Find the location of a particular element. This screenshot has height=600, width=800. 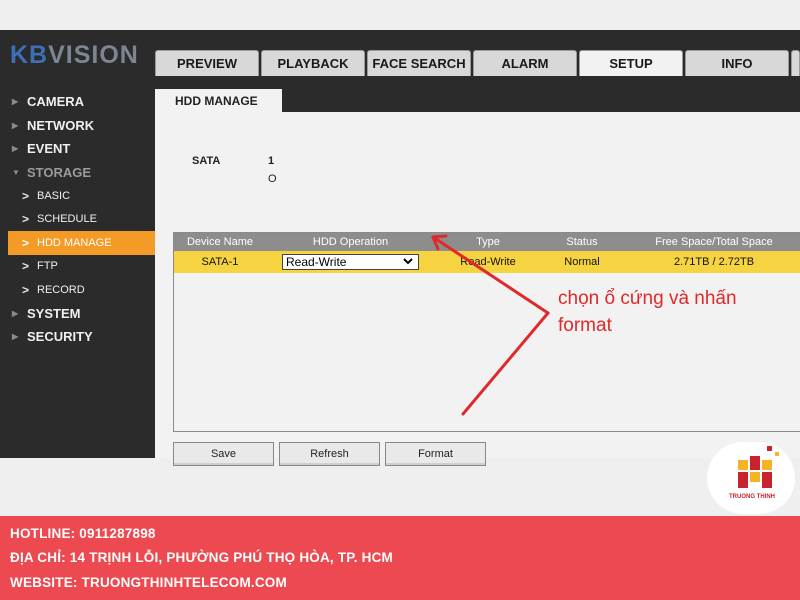

footer-hotline: HOTLINE: 0911287898 is located at coordinates (83, 533).